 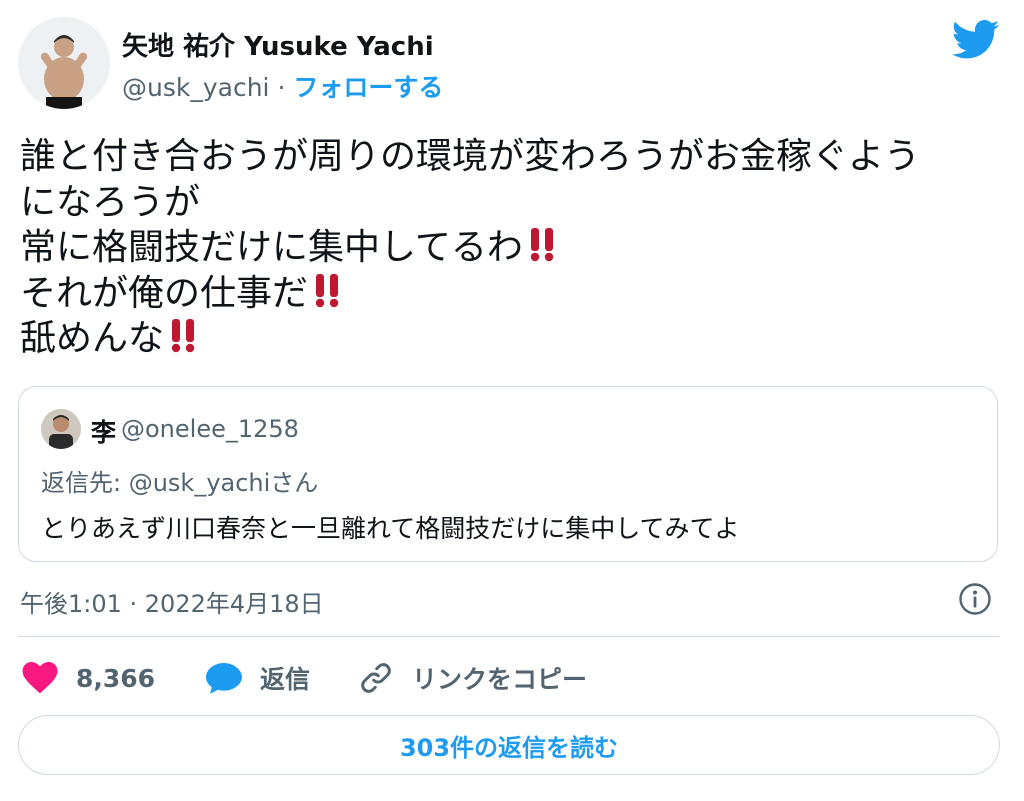 What do you see at coordinates (164, 293) in the screenshot?
I see `tweet-line-4-text: それが俺の仕事だ` at bounding box center [164, 293].